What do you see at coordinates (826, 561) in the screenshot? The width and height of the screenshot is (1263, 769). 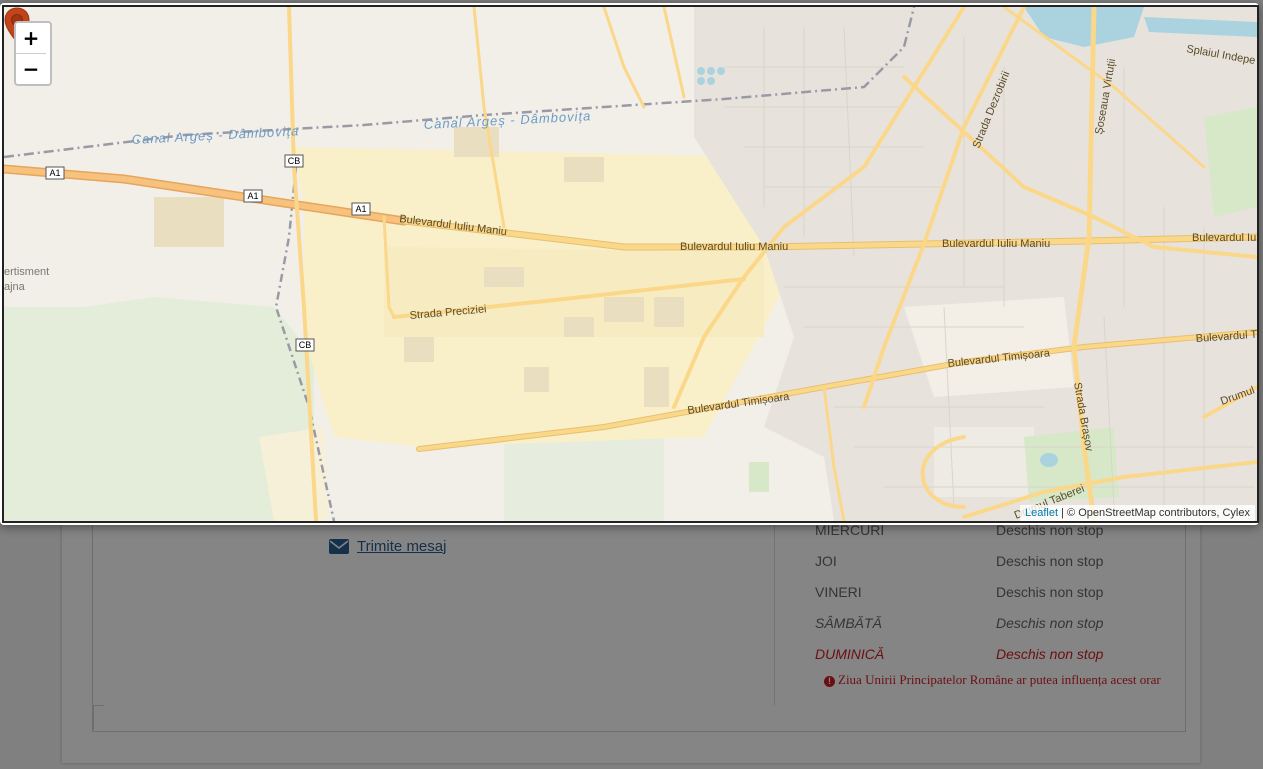 I see `schedule-day: JOI` at bounding box center [826, 561].